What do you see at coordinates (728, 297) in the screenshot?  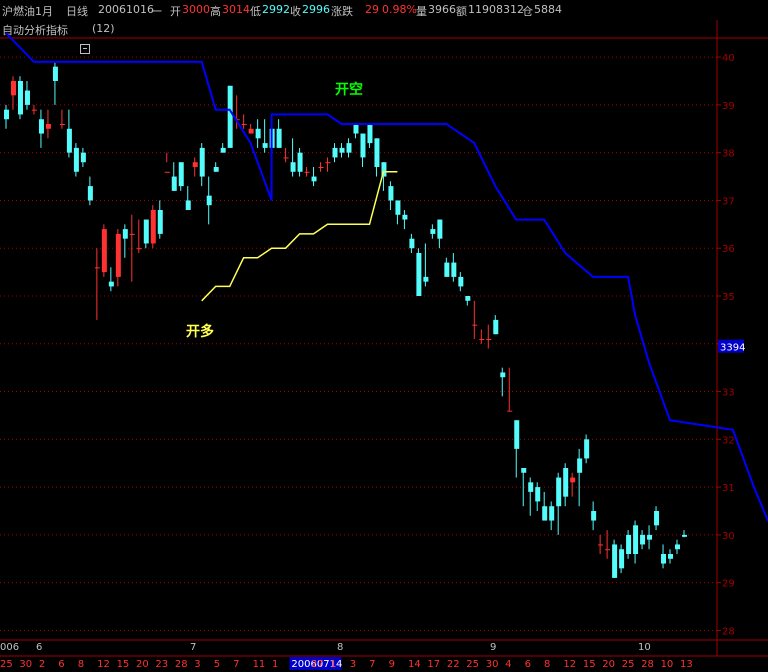 I see `y-tick-label: 35` at bounding box center [728, 297].